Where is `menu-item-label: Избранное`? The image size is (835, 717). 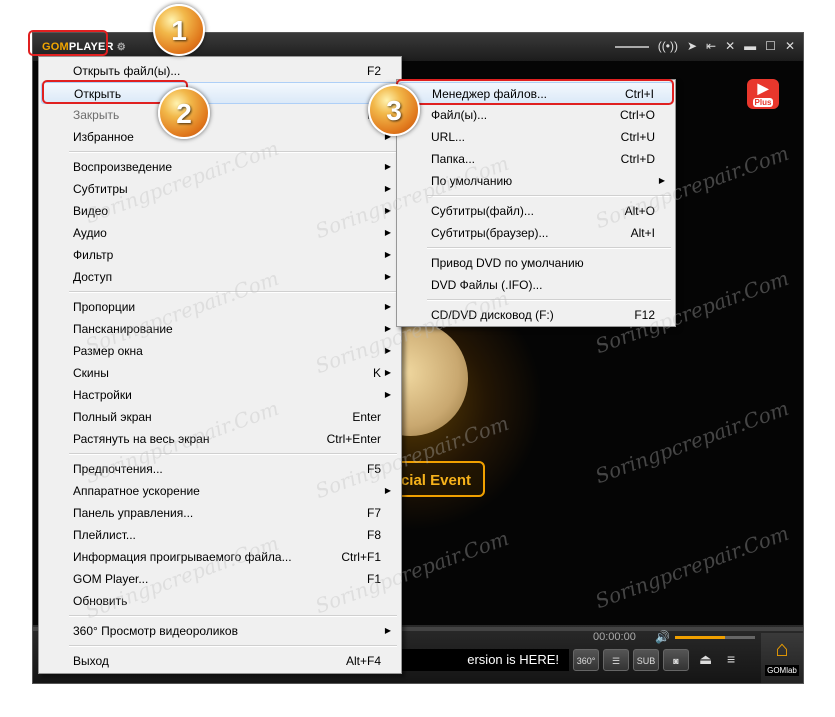 menu-item-label: Избранное is located at coordinates (103, 137).